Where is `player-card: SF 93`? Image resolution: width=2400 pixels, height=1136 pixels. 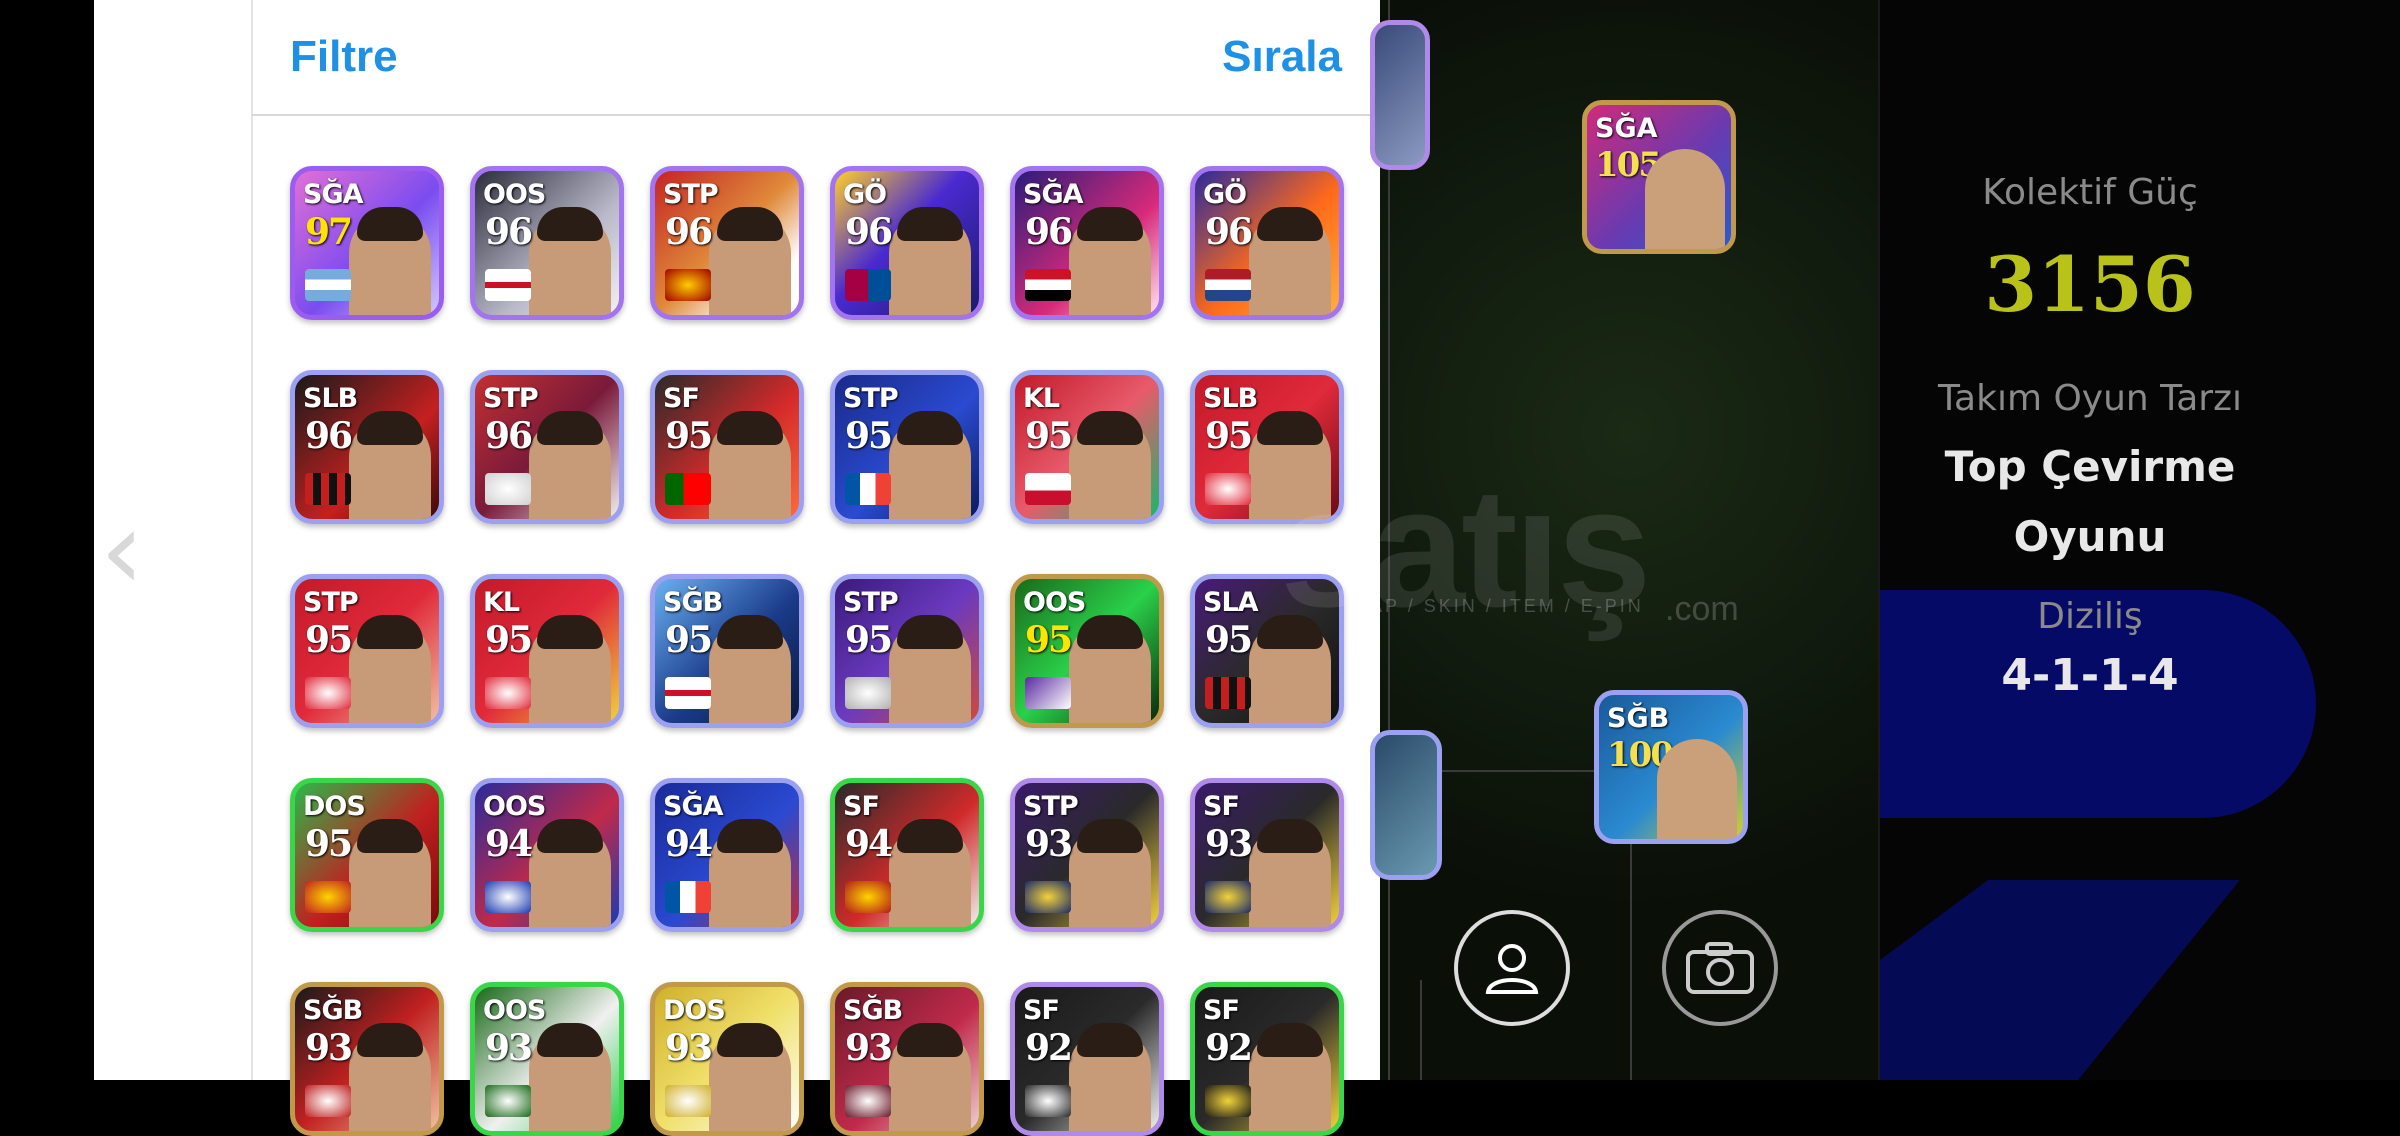 player-card: SF 93 is located at coordinates (1267, 855).